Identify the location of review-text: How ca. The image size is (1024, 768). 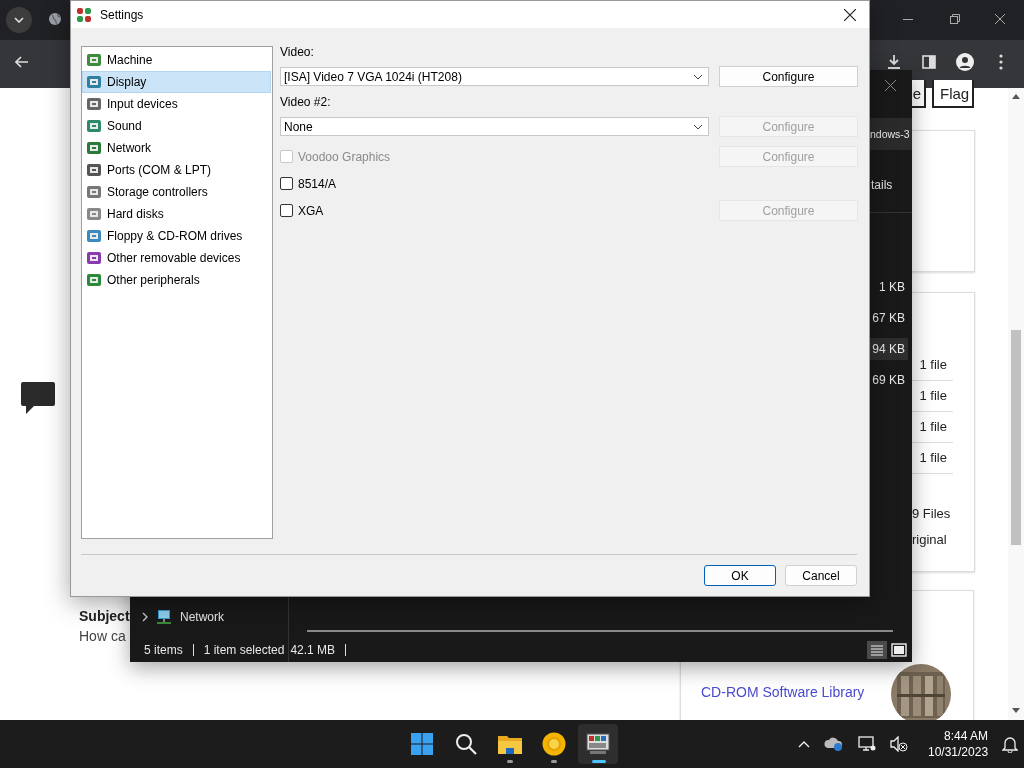
(102, 636).